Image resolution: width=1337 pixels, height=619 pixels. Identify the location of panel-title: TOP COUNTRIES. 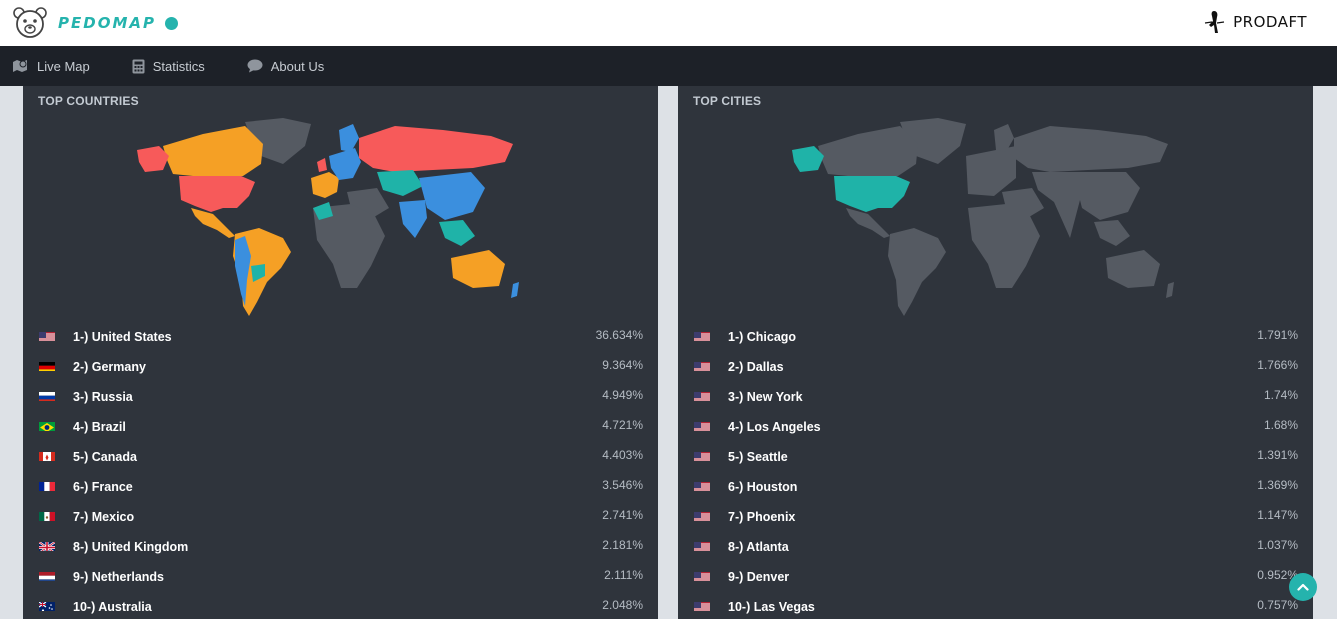
(88, 101).